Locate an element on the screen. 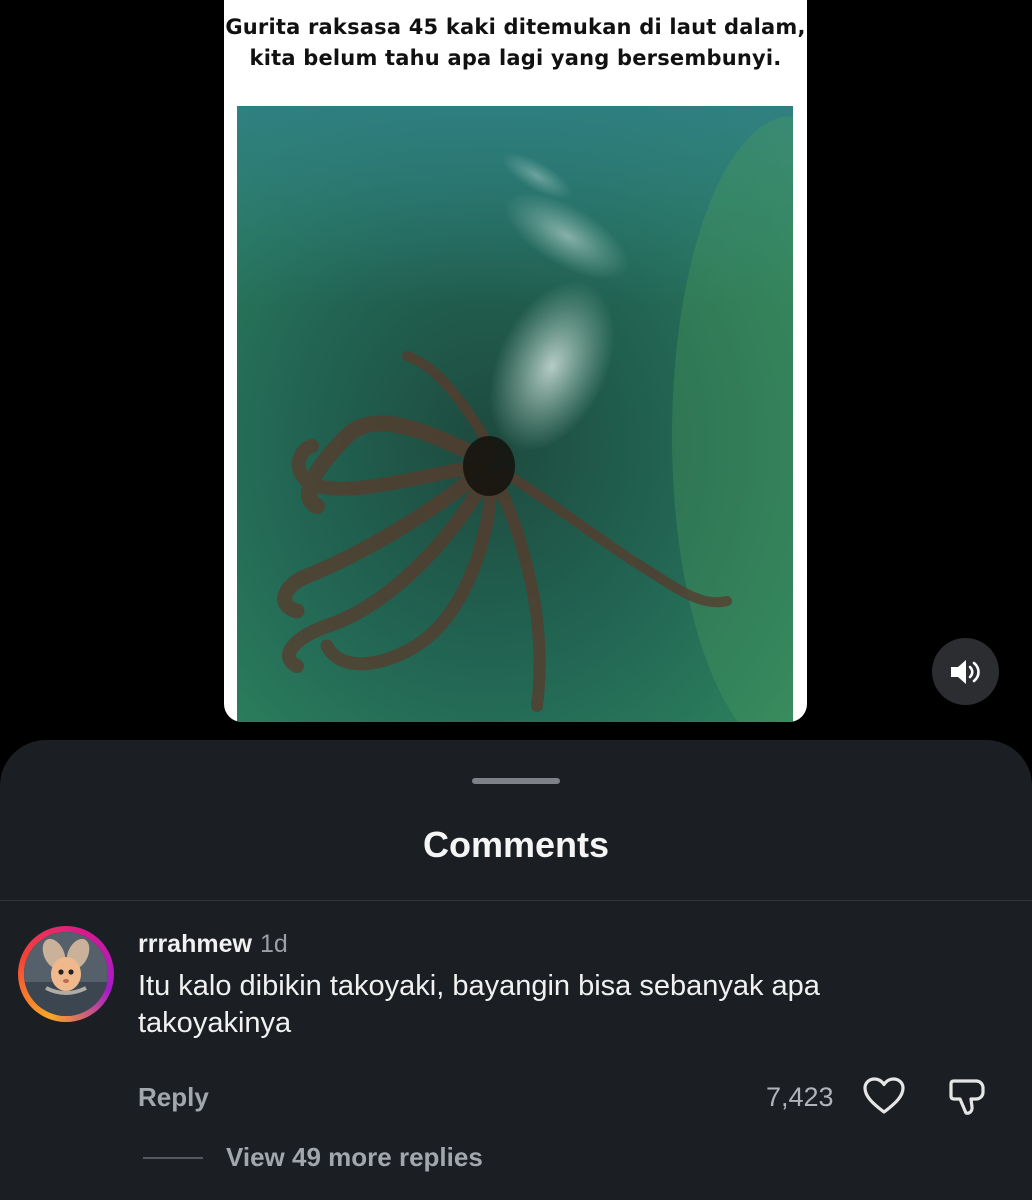 Image resolution: width=1032 pixels, height=1200 pixels. replies-line is located at coordinates (173, 1158).